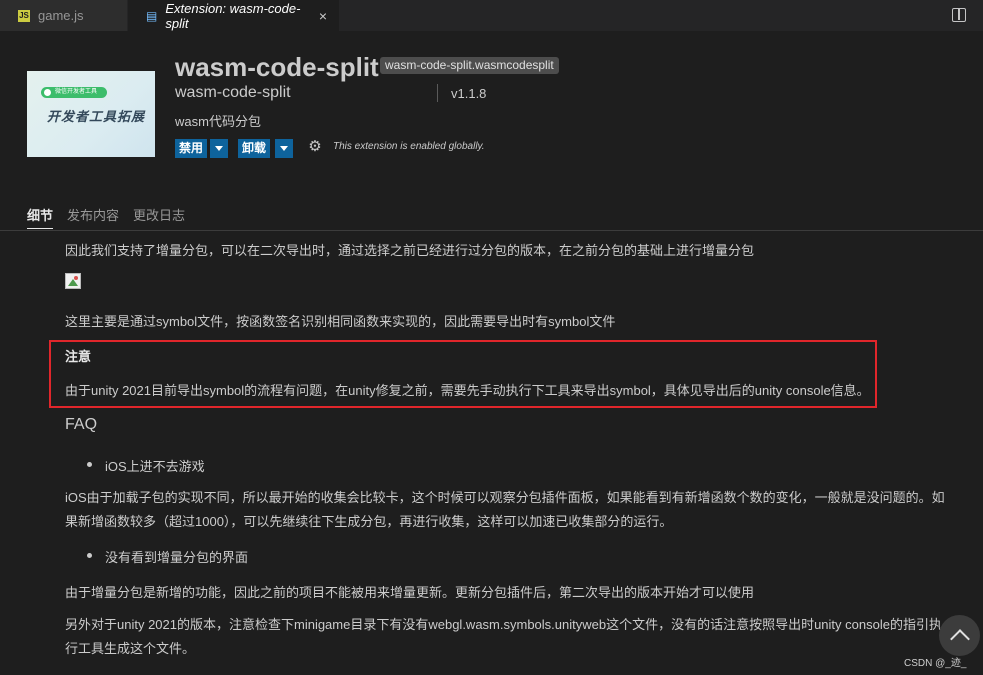  I want to click on broken-image-icon, so click(73, 281).